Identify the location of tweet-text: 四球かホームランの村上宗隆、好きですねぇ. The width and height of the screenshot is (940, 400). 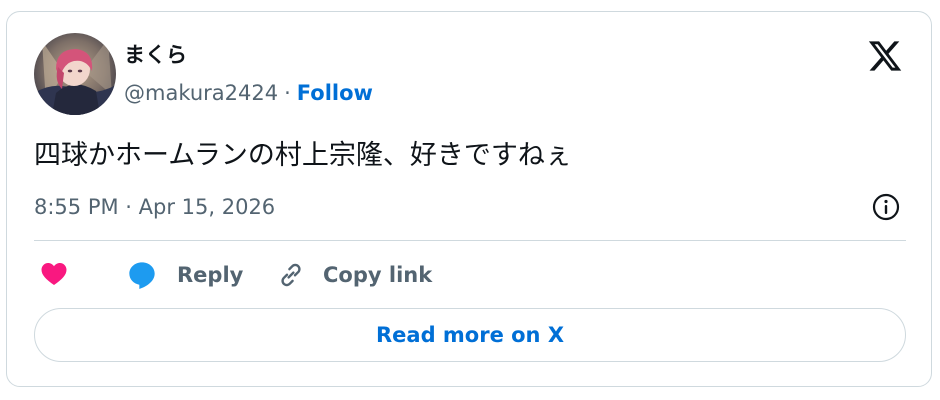
(303, 155).